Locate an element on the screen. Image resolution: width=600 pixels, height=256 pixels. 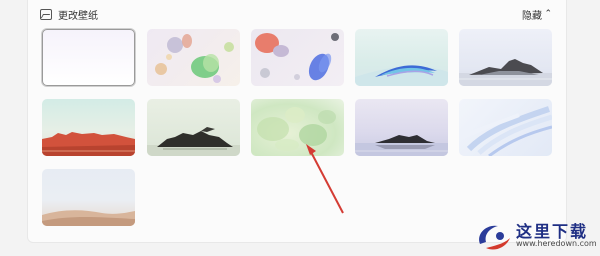
image-icon is located at coordinates (46, 14).